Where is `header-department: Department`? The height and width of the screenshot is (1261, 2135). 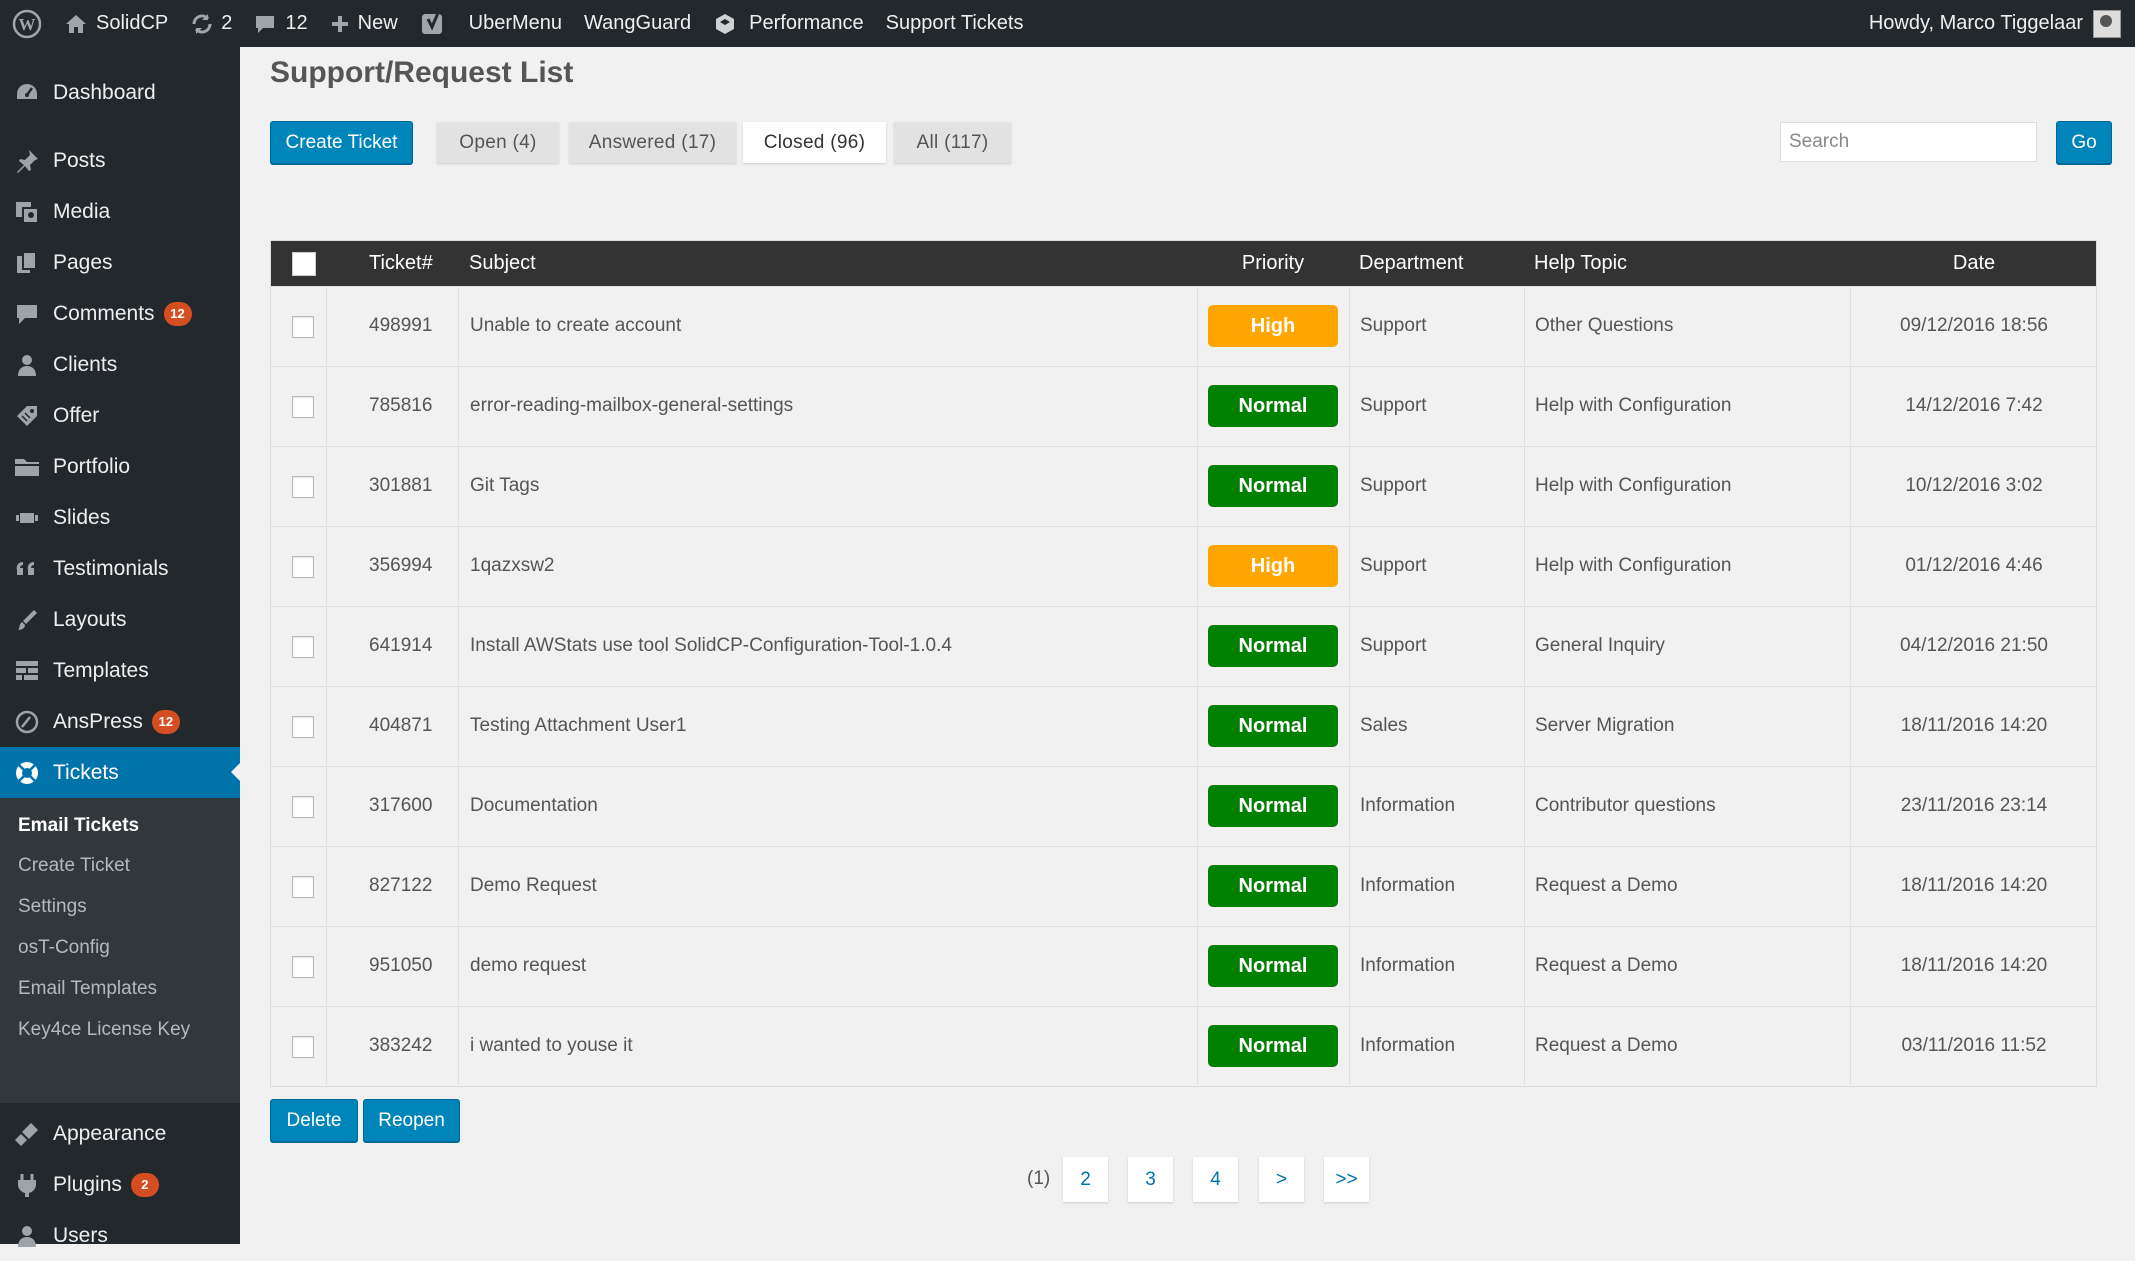 header-department: Department is located at coordinates (1411, 263).